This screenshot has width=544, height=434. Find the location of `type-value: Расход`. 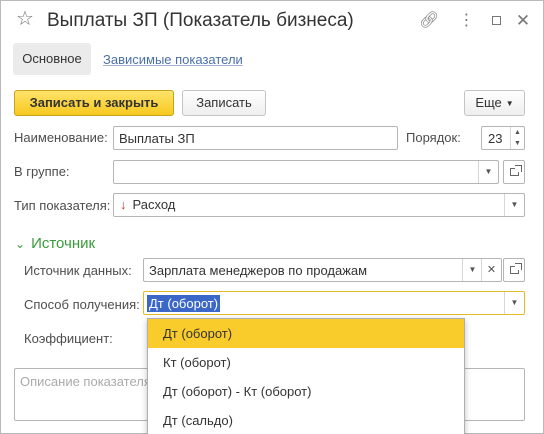

type-value: Расход is located at coordinates (154, 204).